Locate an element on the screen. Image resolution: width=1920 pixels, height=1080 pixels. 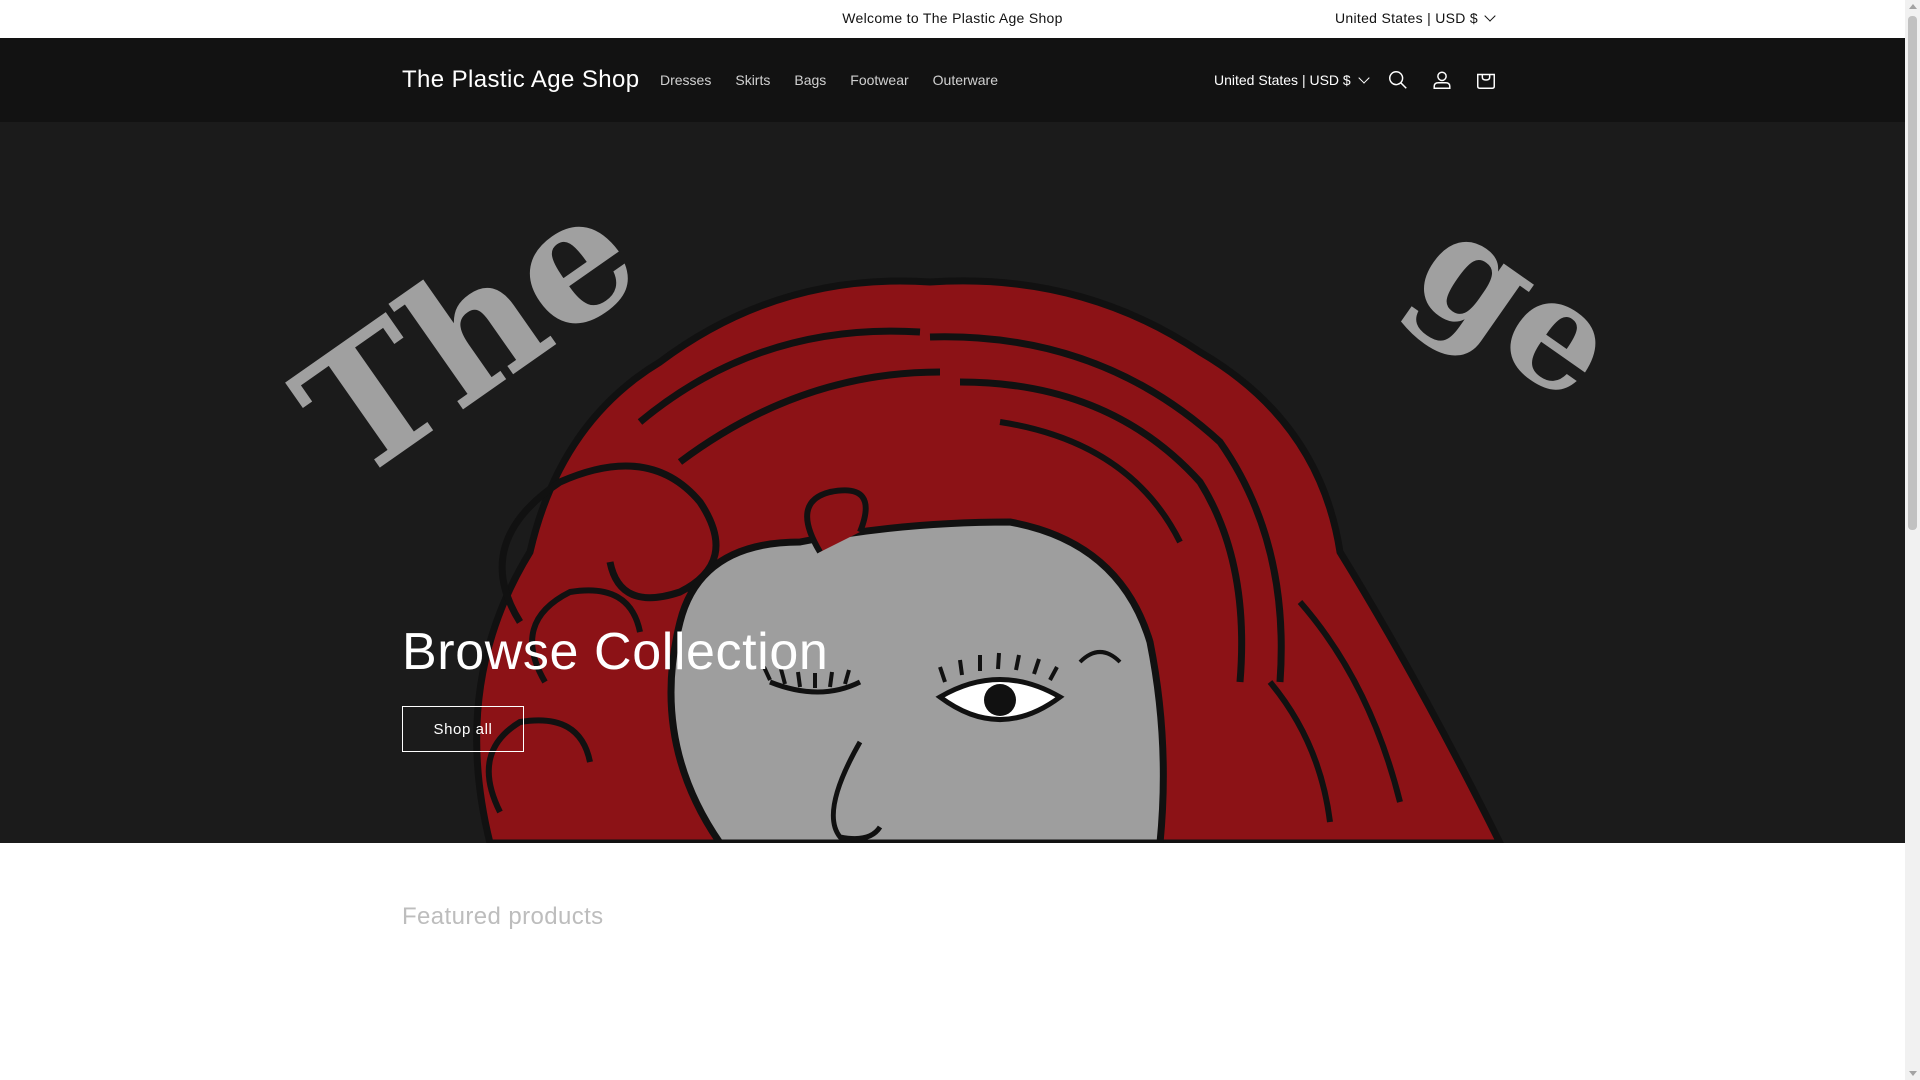
header-locale-selector: United States | USD $ is located at coordinates (1292, 80).